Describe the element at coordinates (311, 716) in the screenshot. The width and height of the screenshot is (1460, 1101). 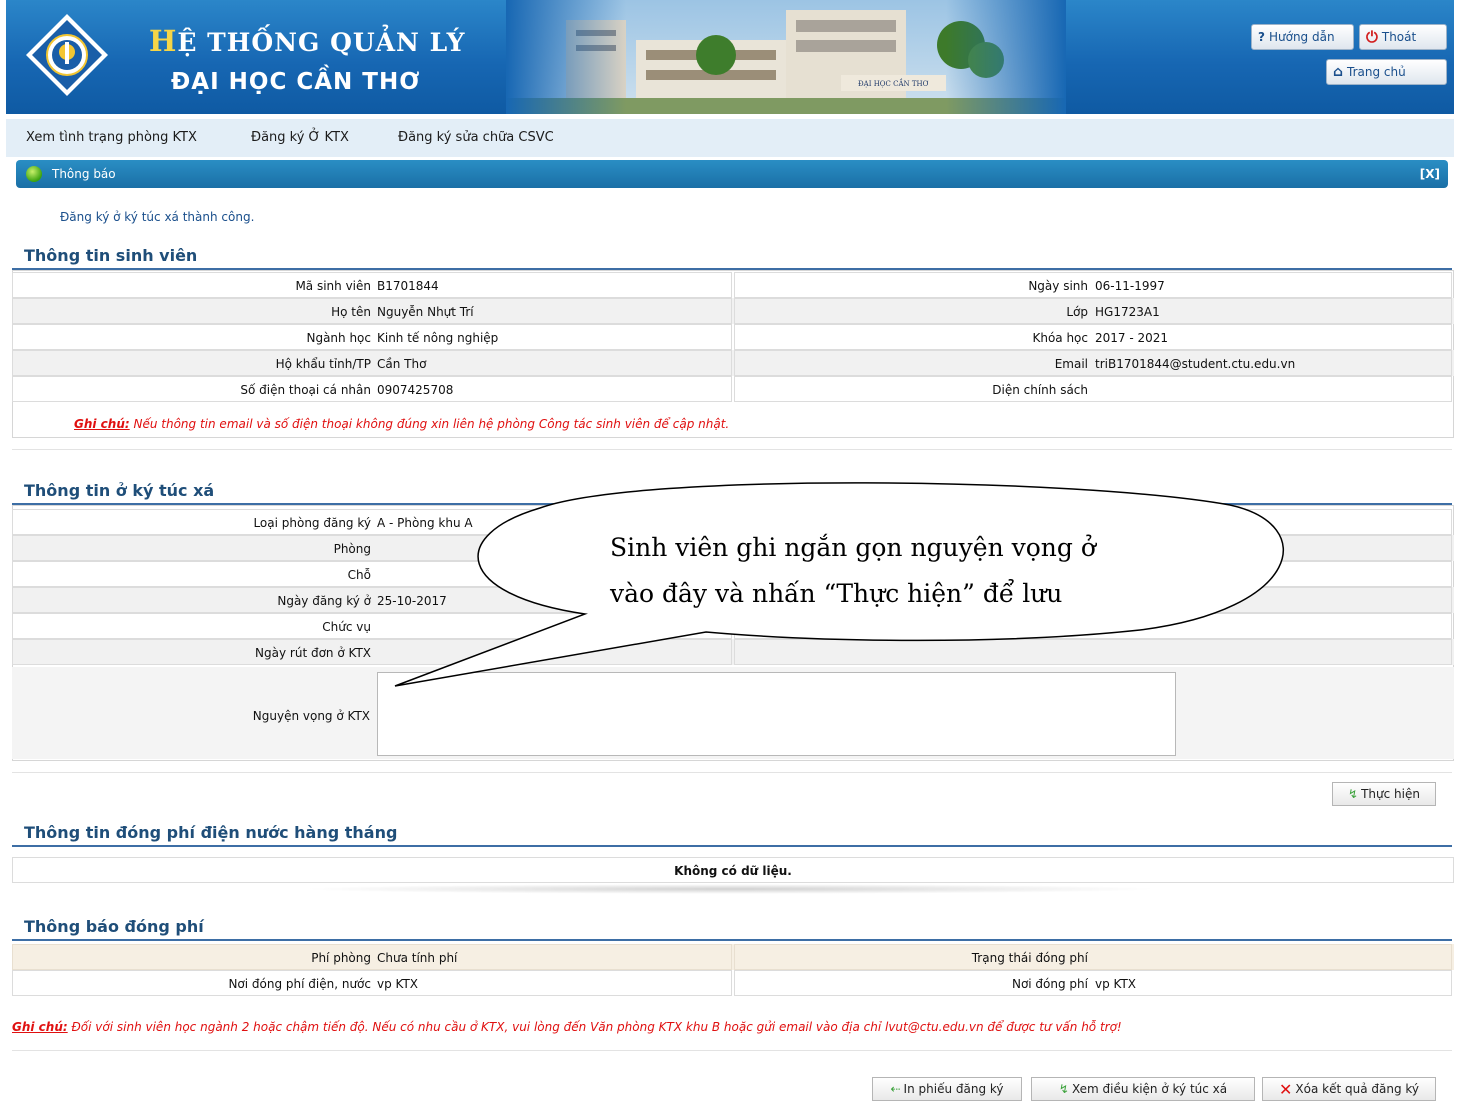
I see `wish-label: Nguyện vọng ở KTX` at that location.